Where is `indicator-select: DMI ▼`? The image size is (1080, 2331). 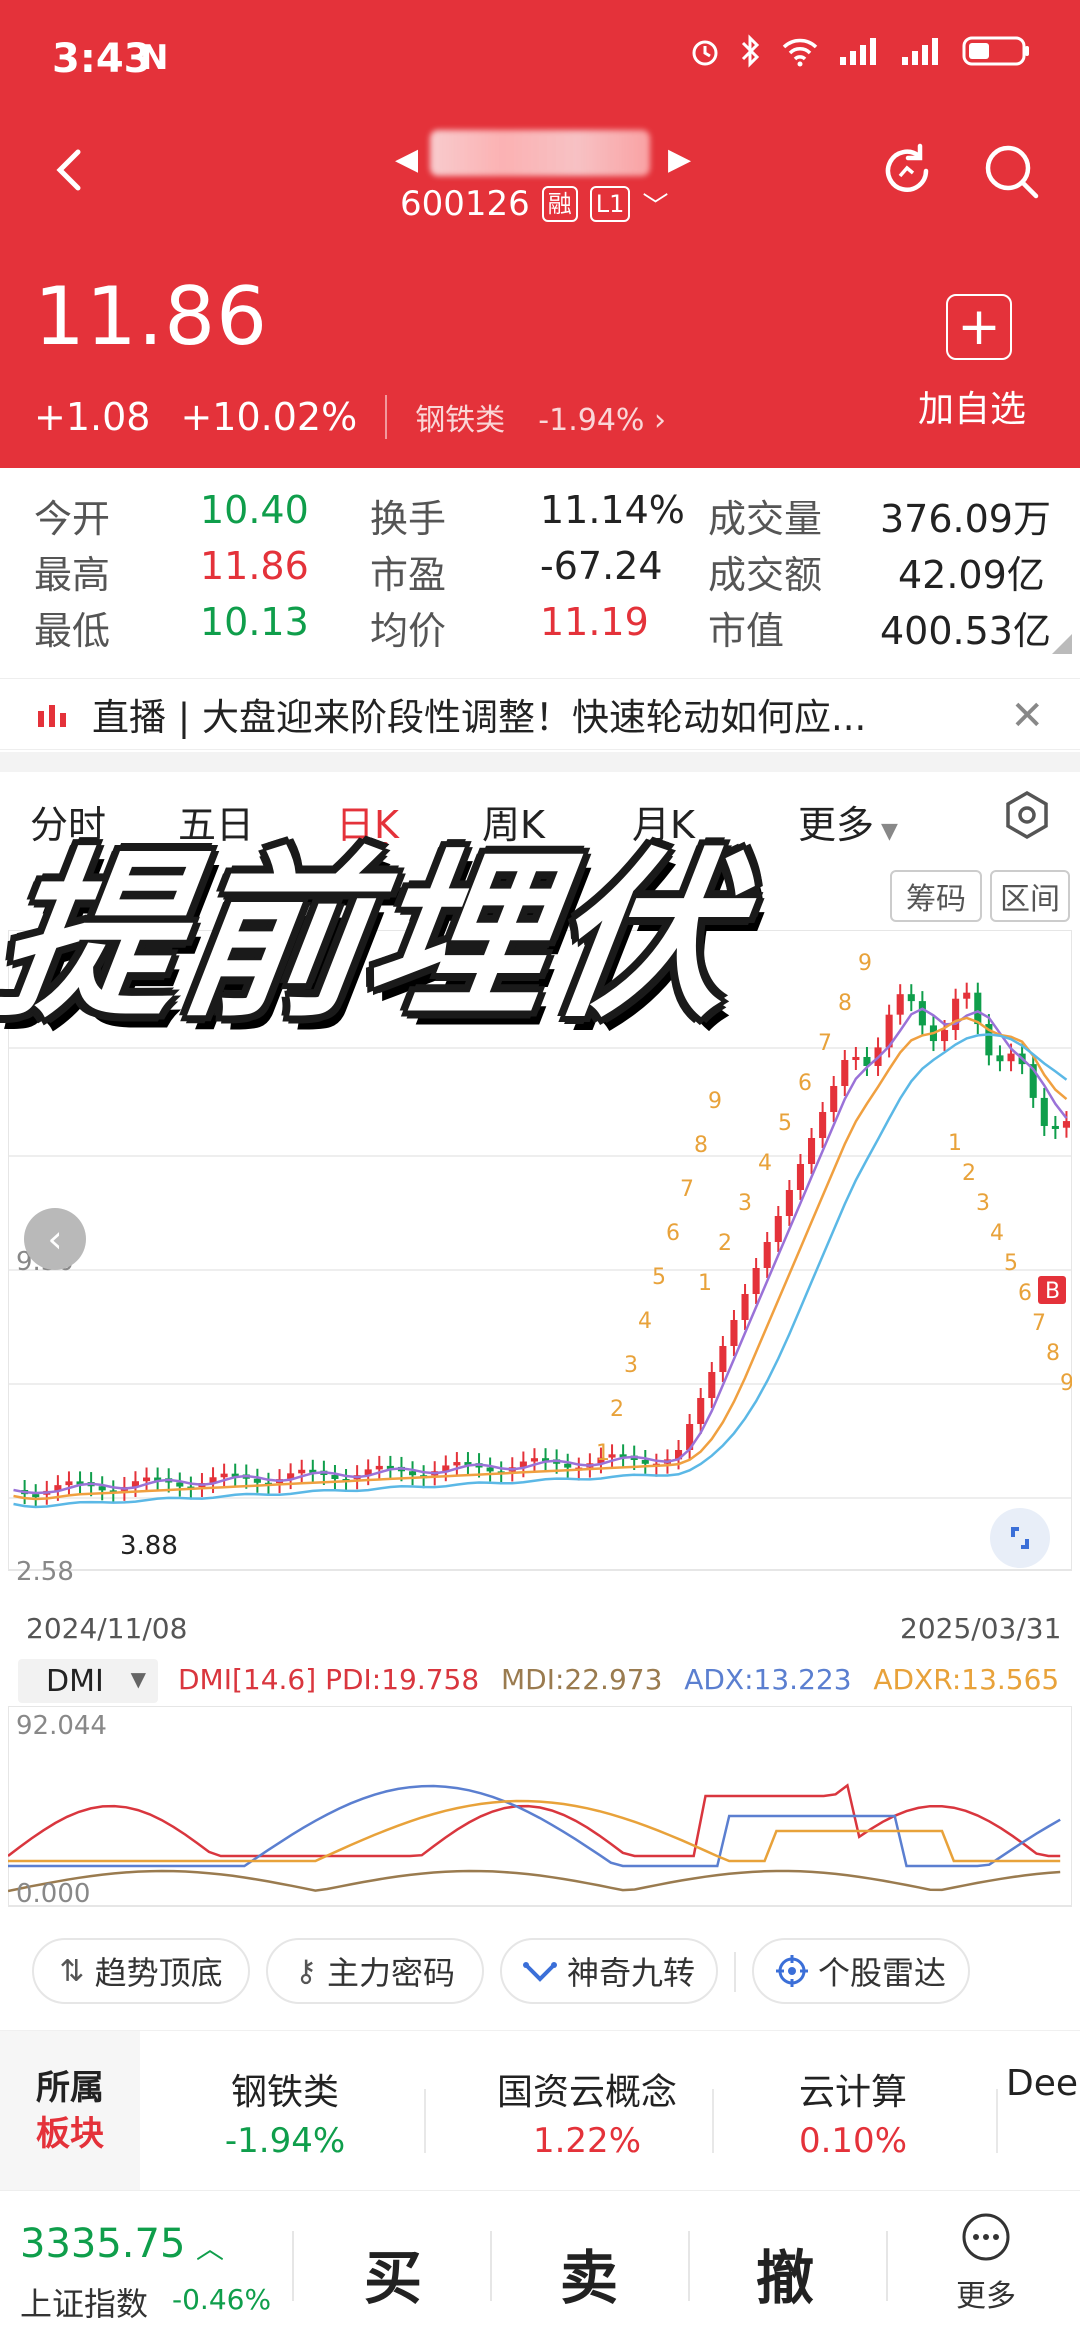 indicator-select: DMI ▼ is located at coordinates (88, 1681).